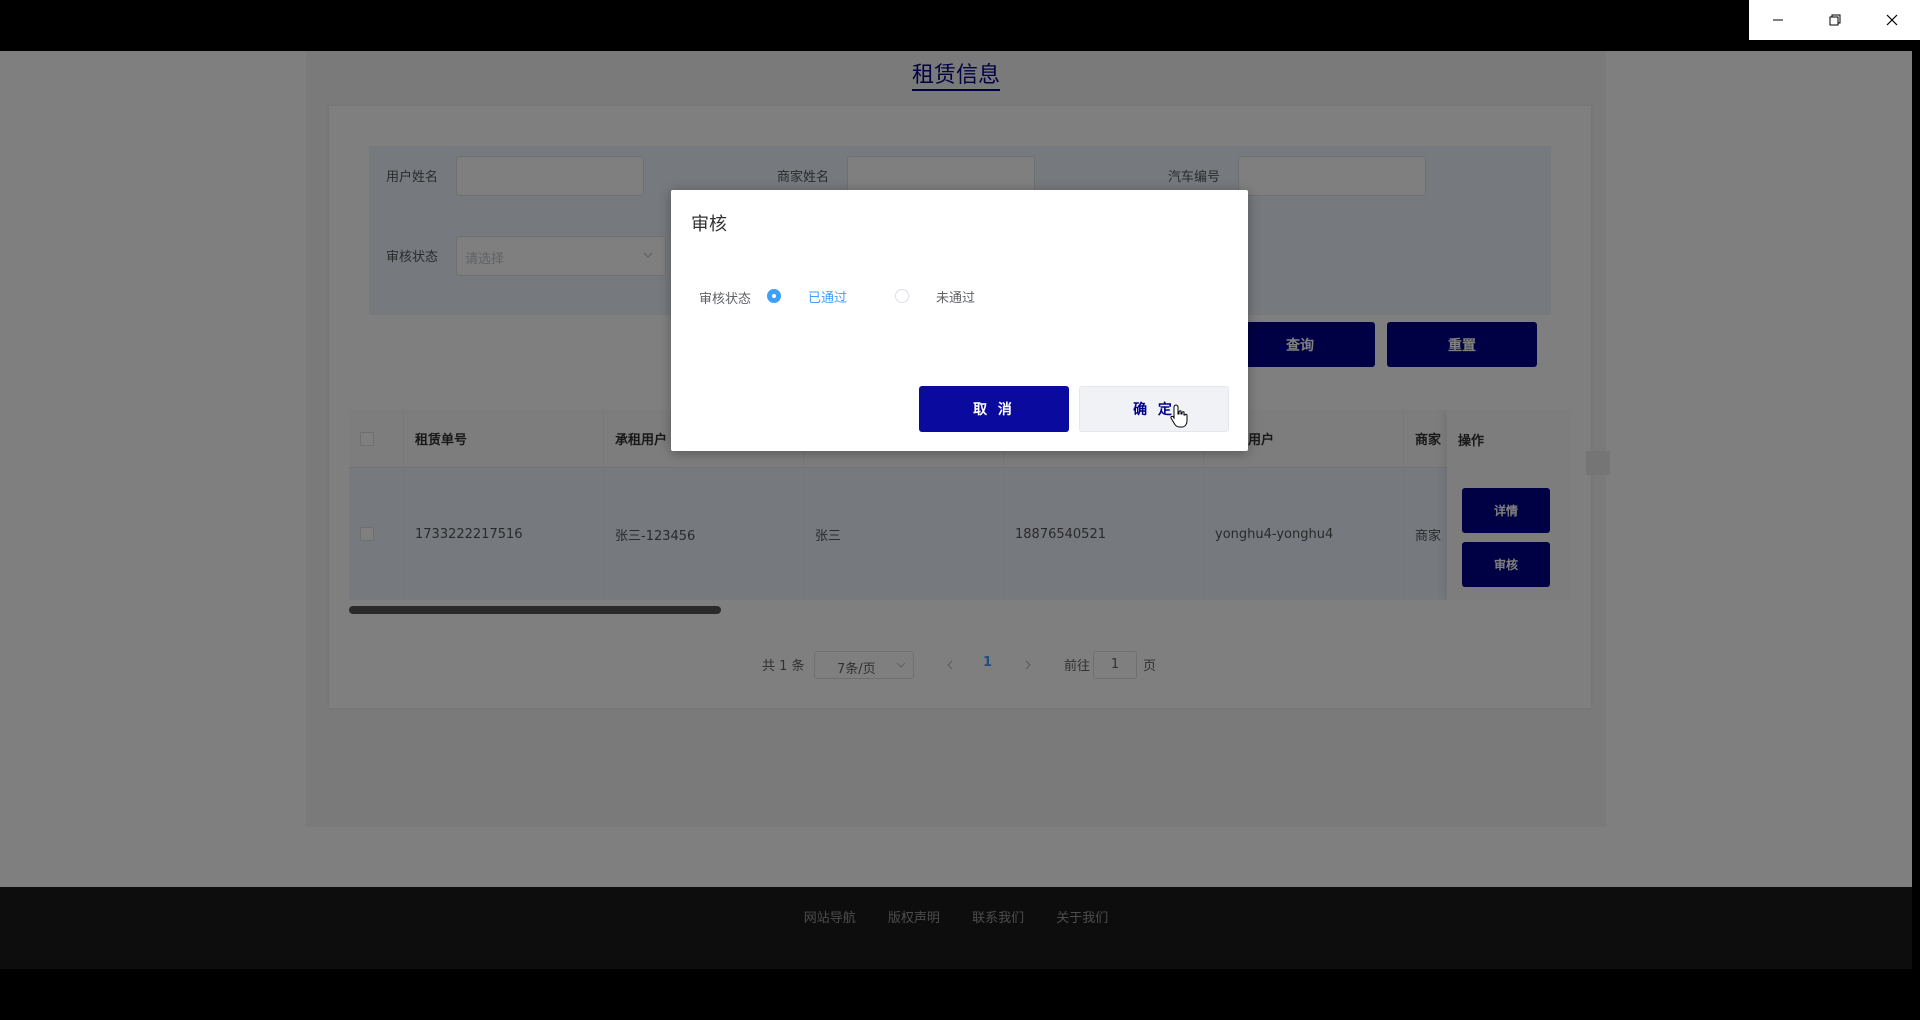  I want to click on cancel-button: 取 消, so click(994, 409).